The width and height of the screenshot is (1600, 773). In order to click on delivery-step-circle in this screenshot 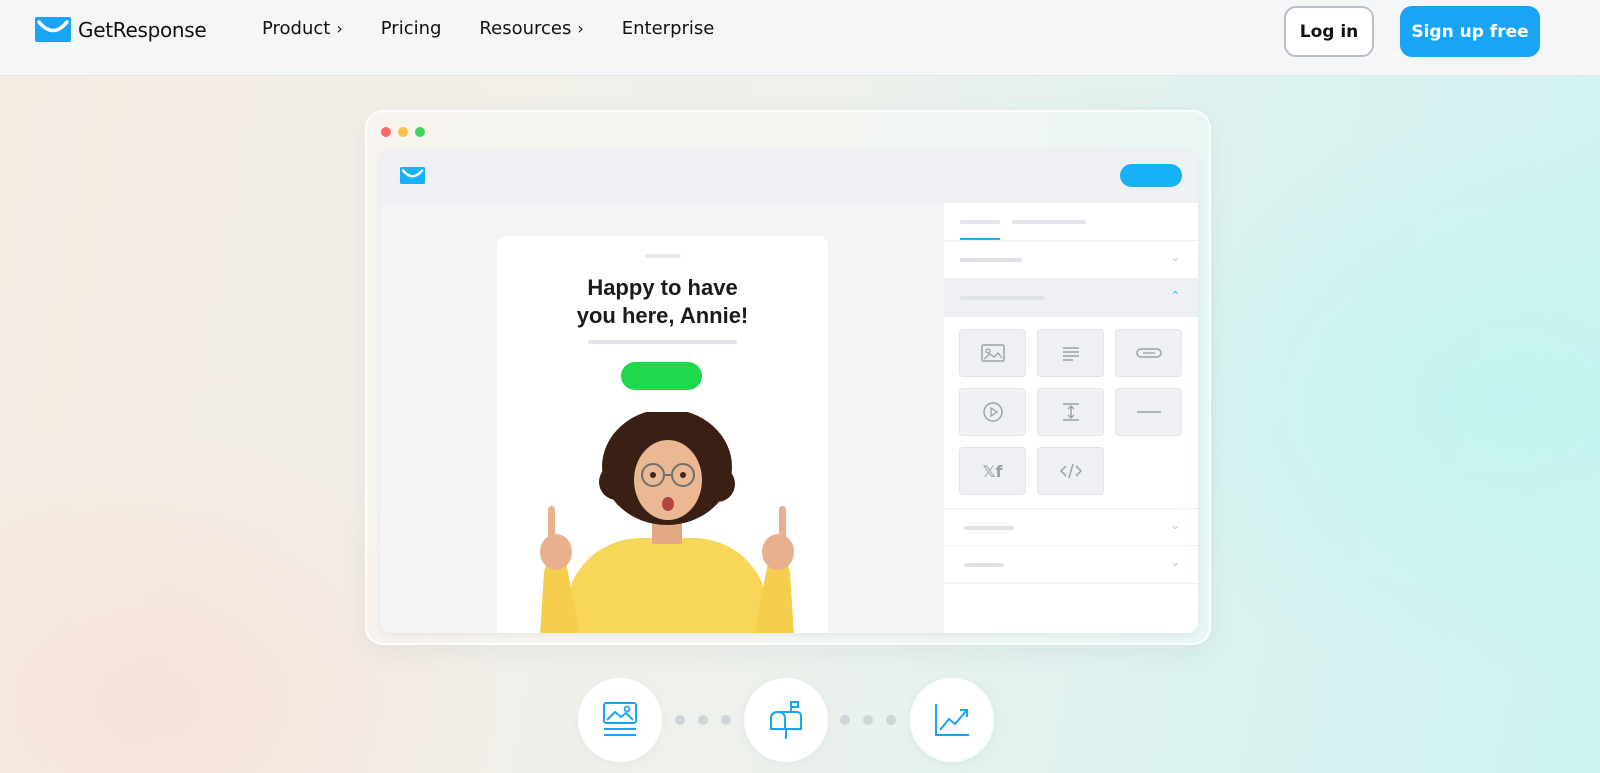, I will do `click(786, 720)`.